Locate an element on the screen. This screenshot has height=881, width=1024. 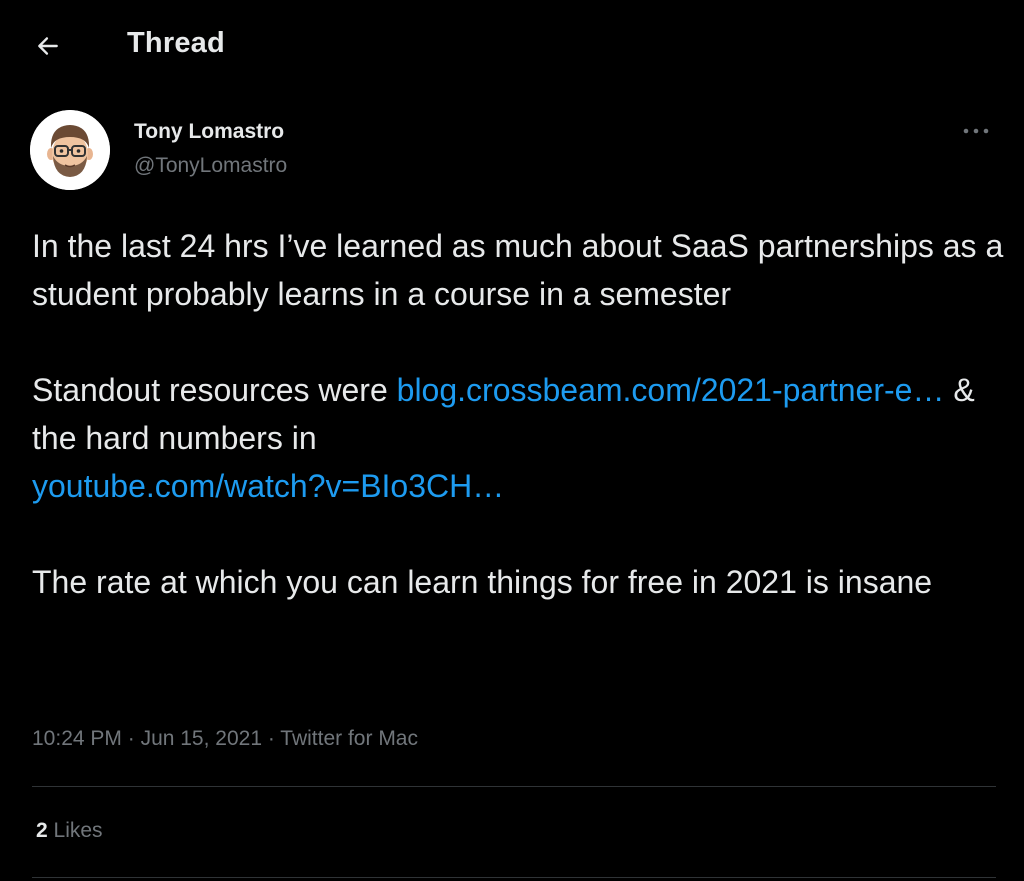
tweet-time: 10:24 PM is located at coordinates (77, 738).